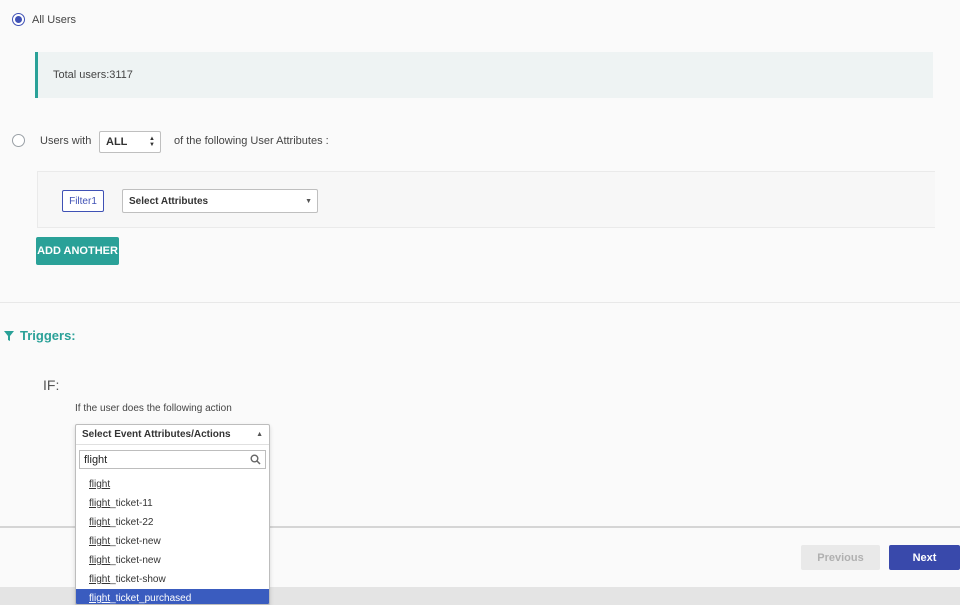 This screenshot has height=605, width=960. I want to click on attributes-suffix-label: of the following User Attributes :, so click(251, 141).